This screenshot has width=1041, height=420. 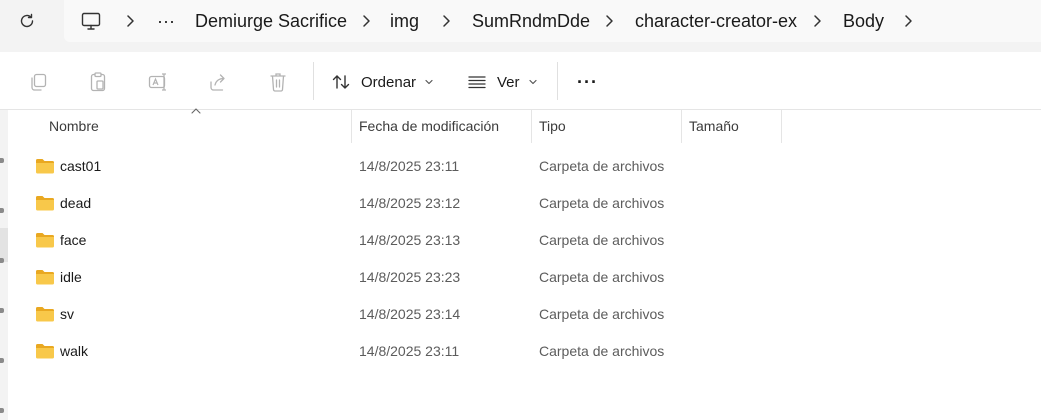 I want to click on sort-icon, so click(x=341, y=82).